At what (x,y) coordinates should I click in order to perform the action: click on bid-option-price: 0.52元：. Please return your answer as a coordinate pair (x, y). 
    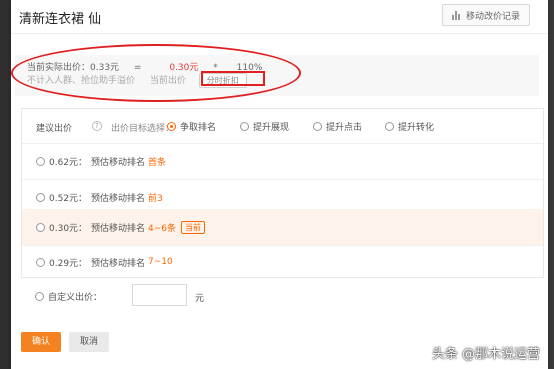
    Looking at the image, I should click on (68, 198).